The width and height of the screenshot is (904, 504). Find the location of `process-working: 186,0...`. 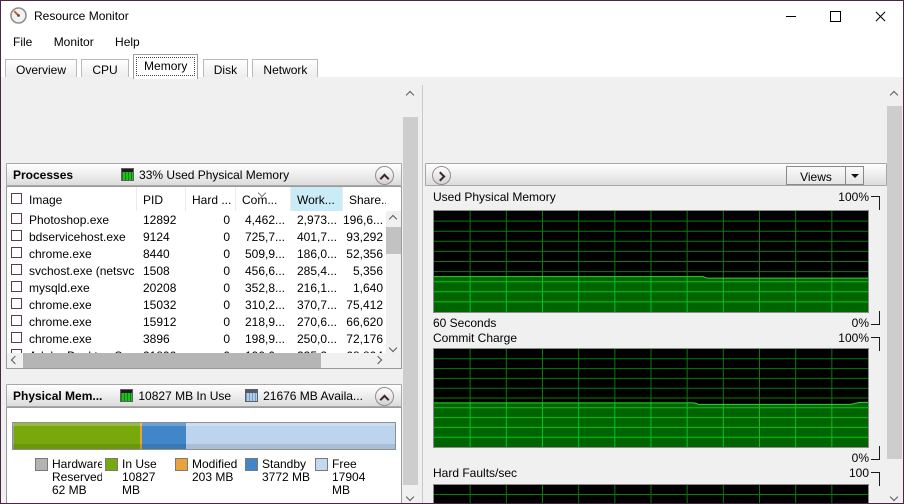

process-working: 186,0... is located at coordinates (316, 254).